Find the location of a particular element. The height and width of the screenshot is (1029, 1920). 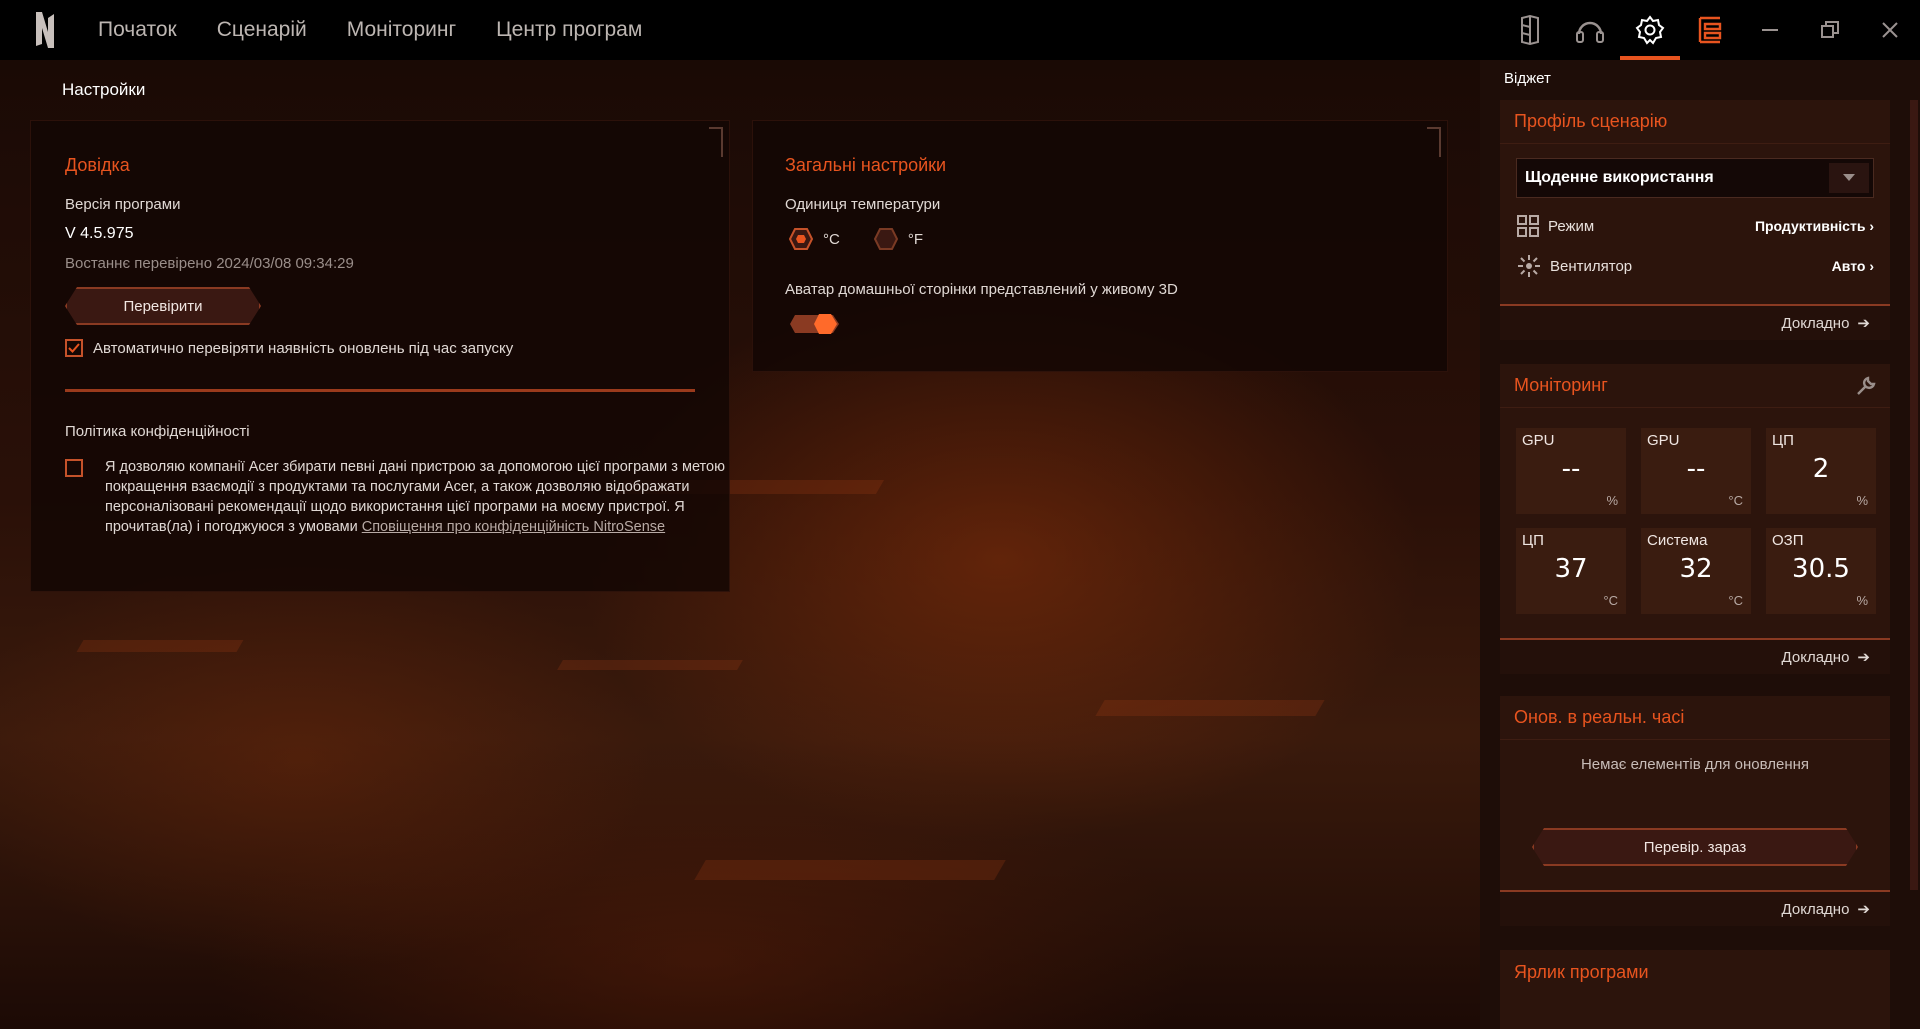

radio-fahrenheit is located at coordinates (885, 239).